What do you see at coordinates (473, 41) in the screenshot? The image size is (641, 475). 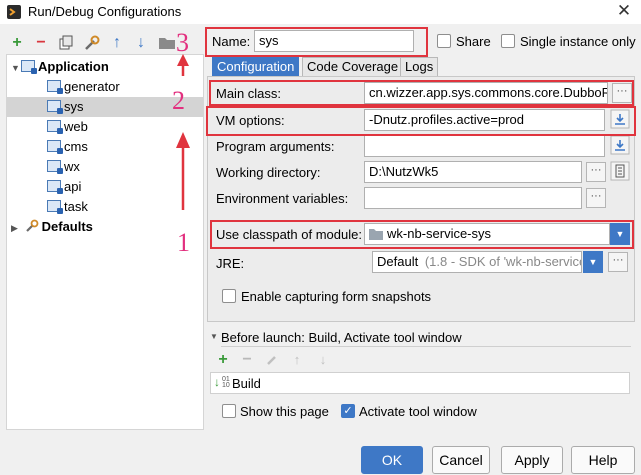 I see `share-label: Share` at bounding box center [473, 41].